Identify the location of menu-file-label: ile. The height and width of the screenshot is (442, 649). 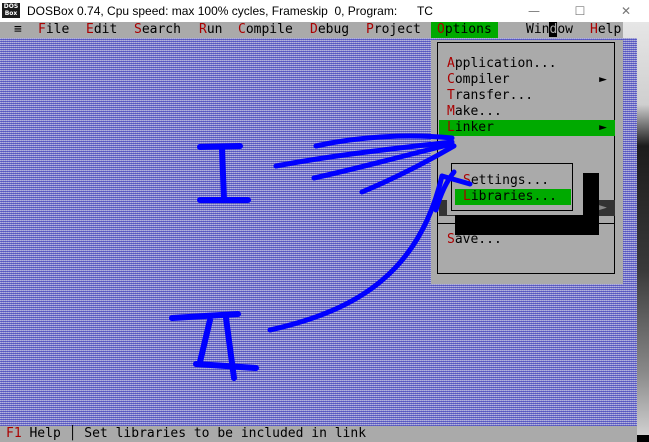
(57, 29).